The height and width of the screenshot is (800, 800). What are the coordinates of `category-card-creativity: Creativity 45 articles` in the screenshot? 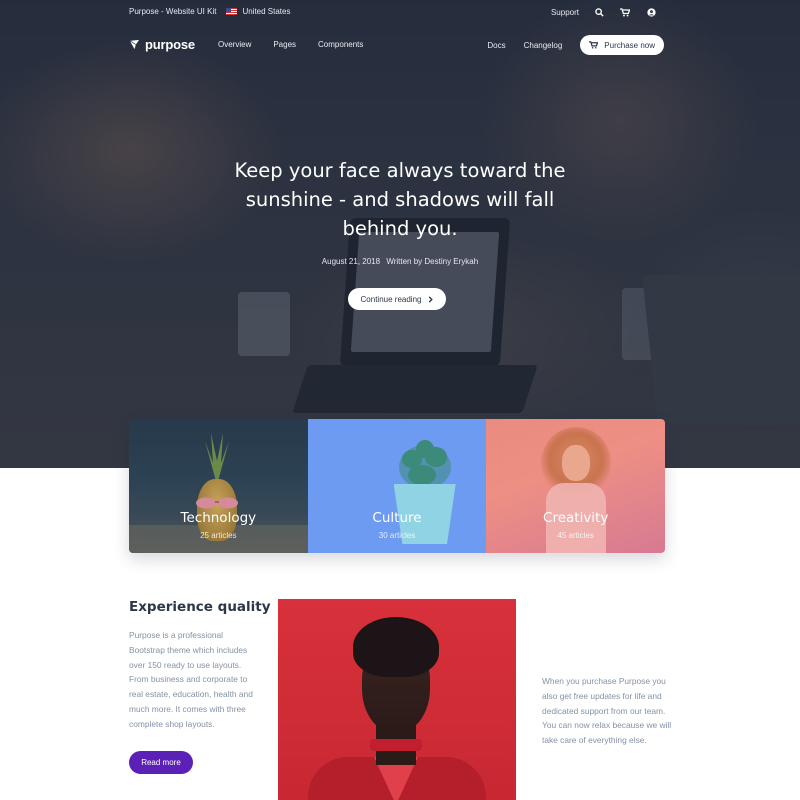 It's located at (575, 486).